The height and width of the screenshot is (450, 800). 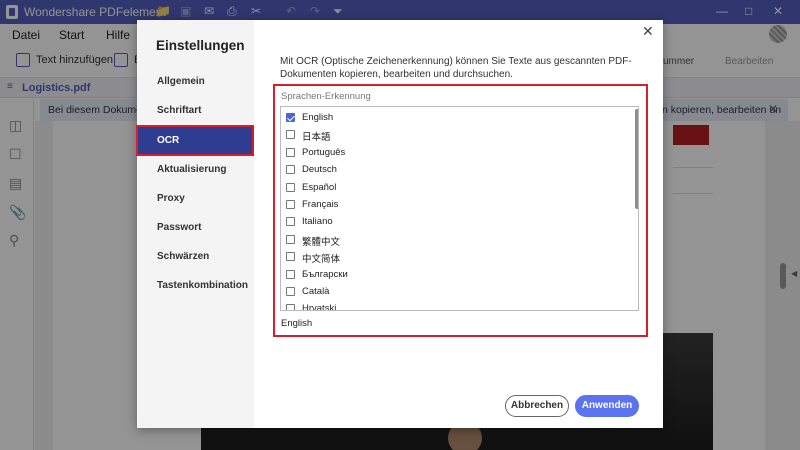 I want to click on language-label: 日本語, so click(x=316, y=138).